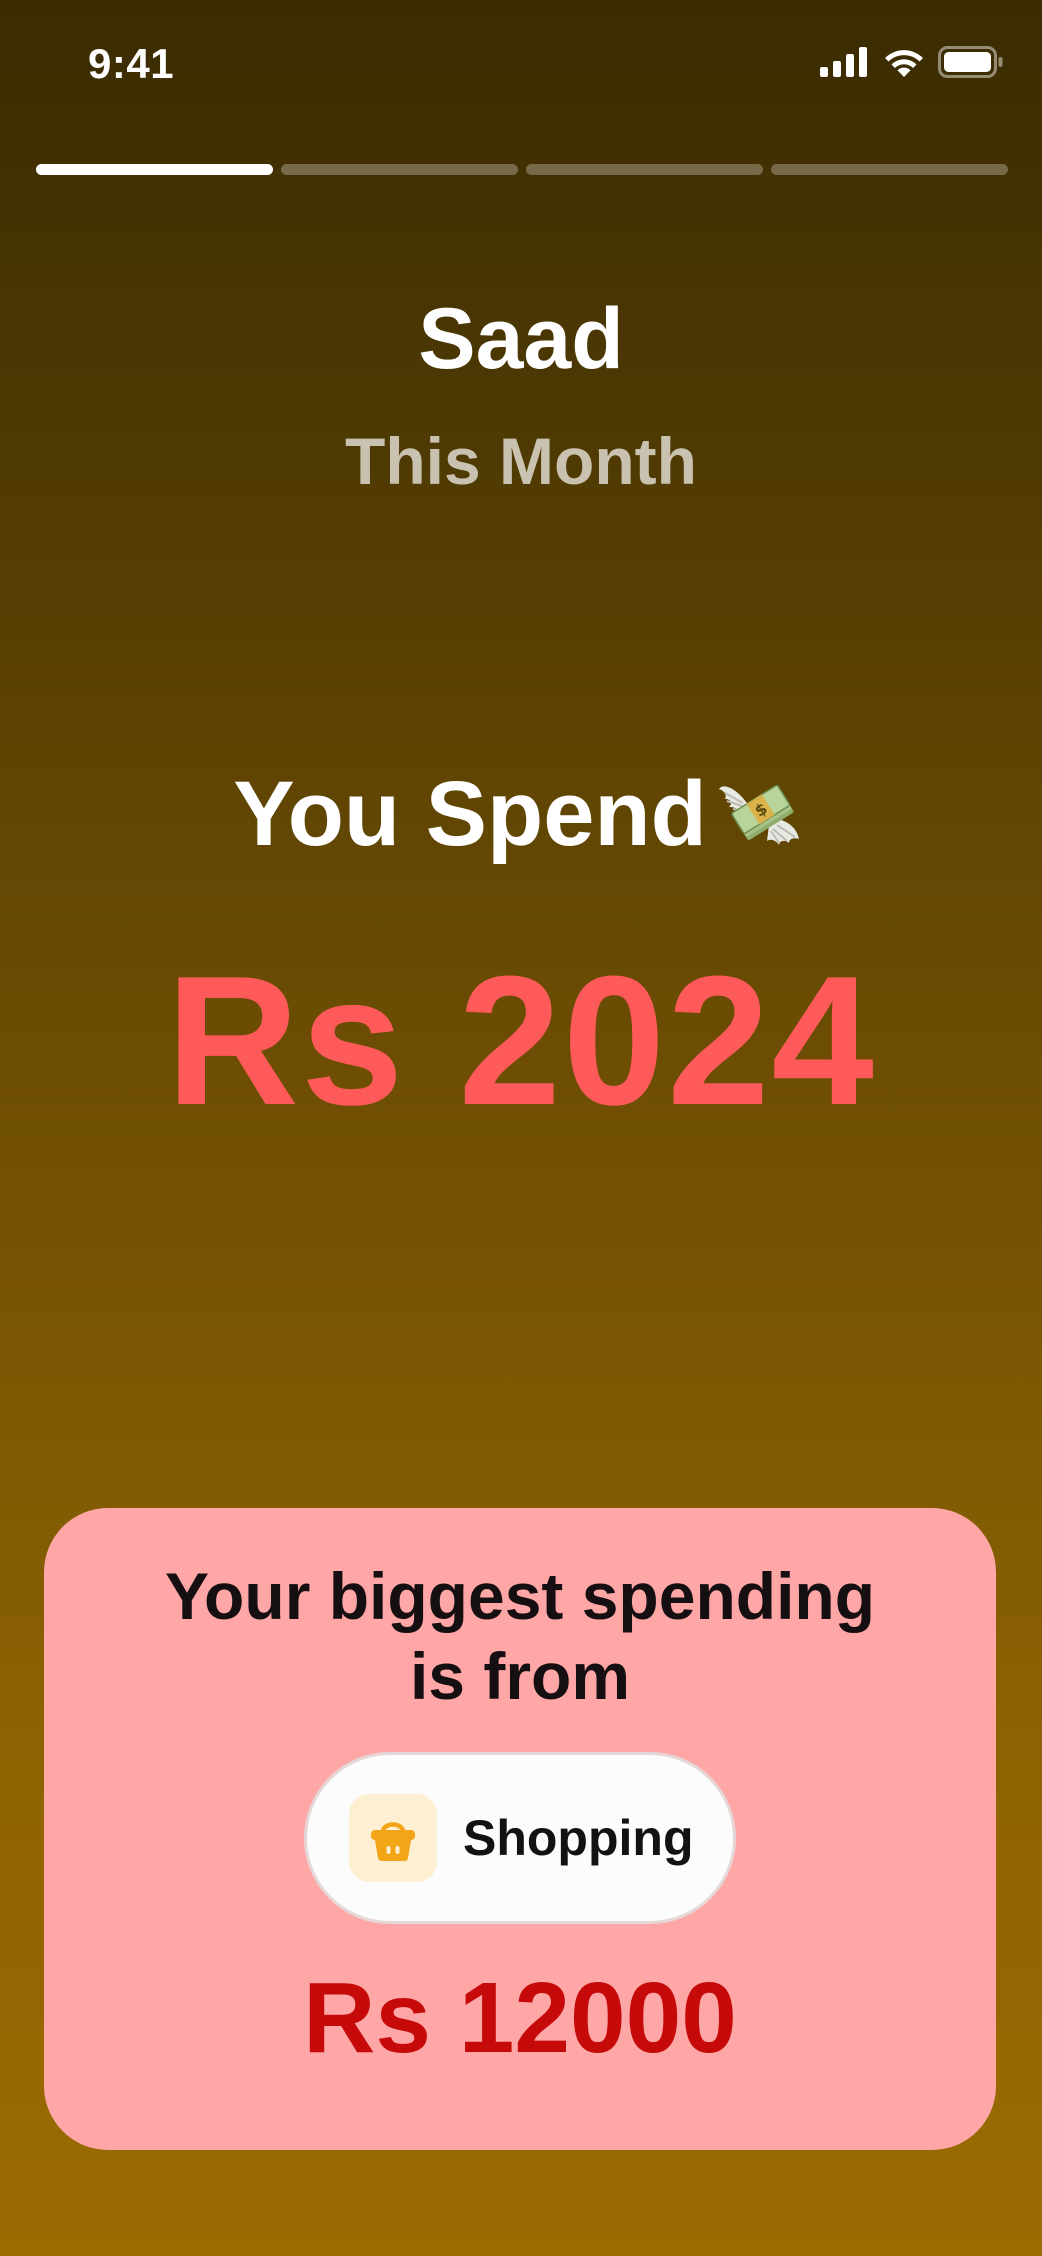 The width and height of the screenshot is (1042, 2256). What do you see at coordinates (521, 1040) in the screenshot?
I see `total-spend-amount: Rs 2024` at bounding box center [521, 1040].